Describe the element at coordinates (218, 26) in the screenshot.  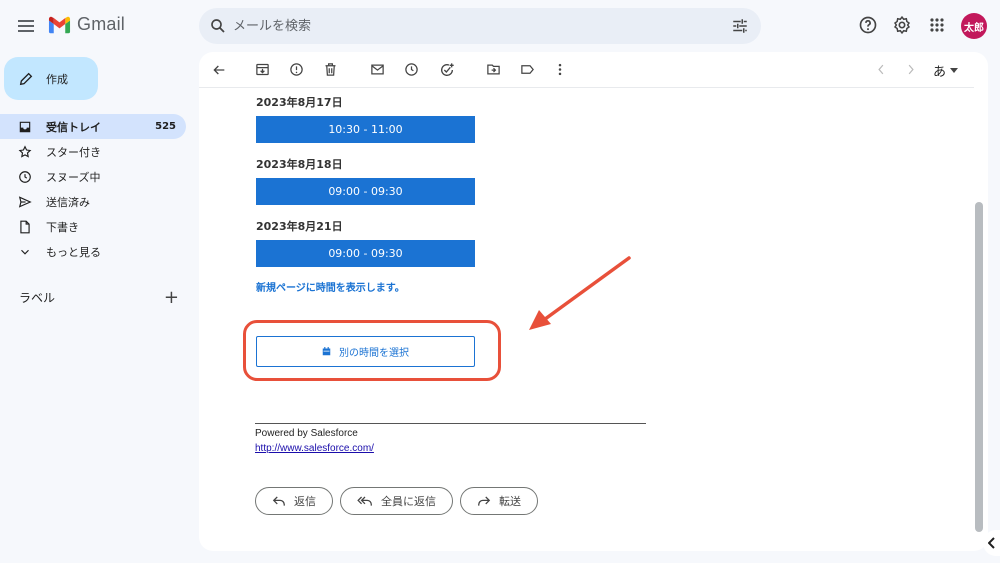
I see `search-icon` at that location.